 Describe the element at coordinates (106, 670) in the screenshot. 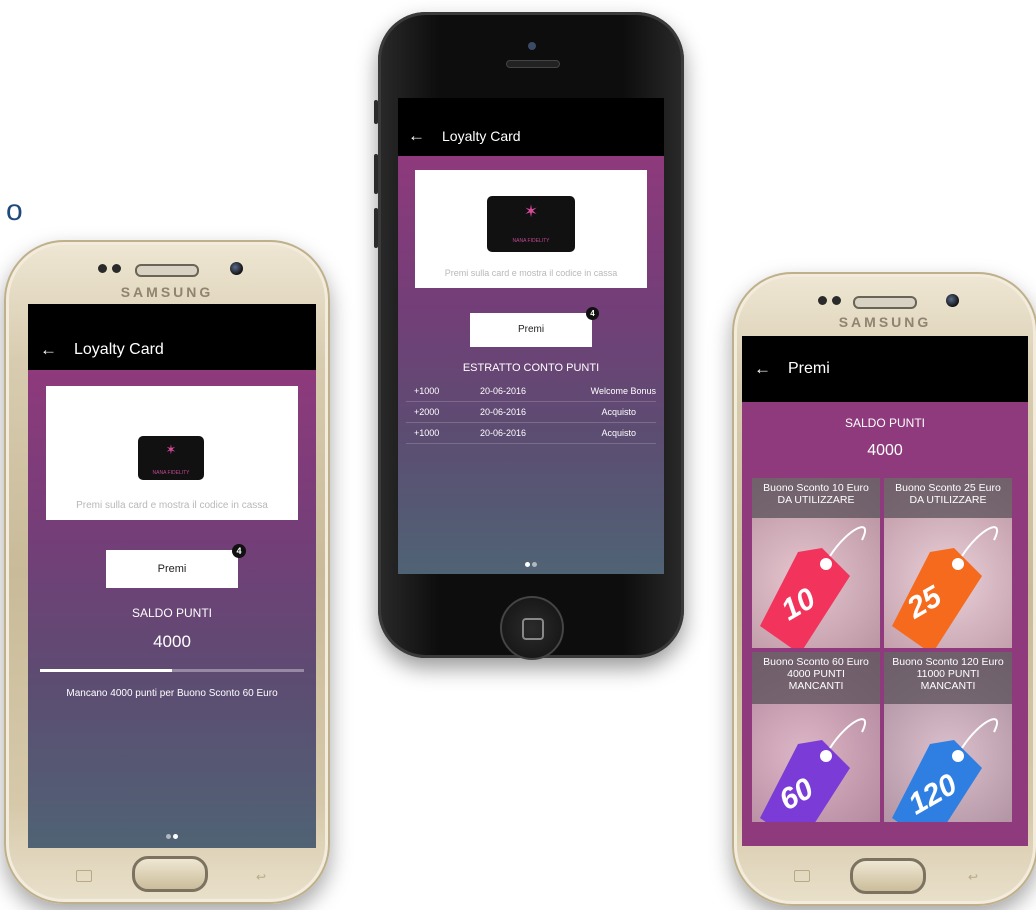

I see `points-progress-fill` at that location.